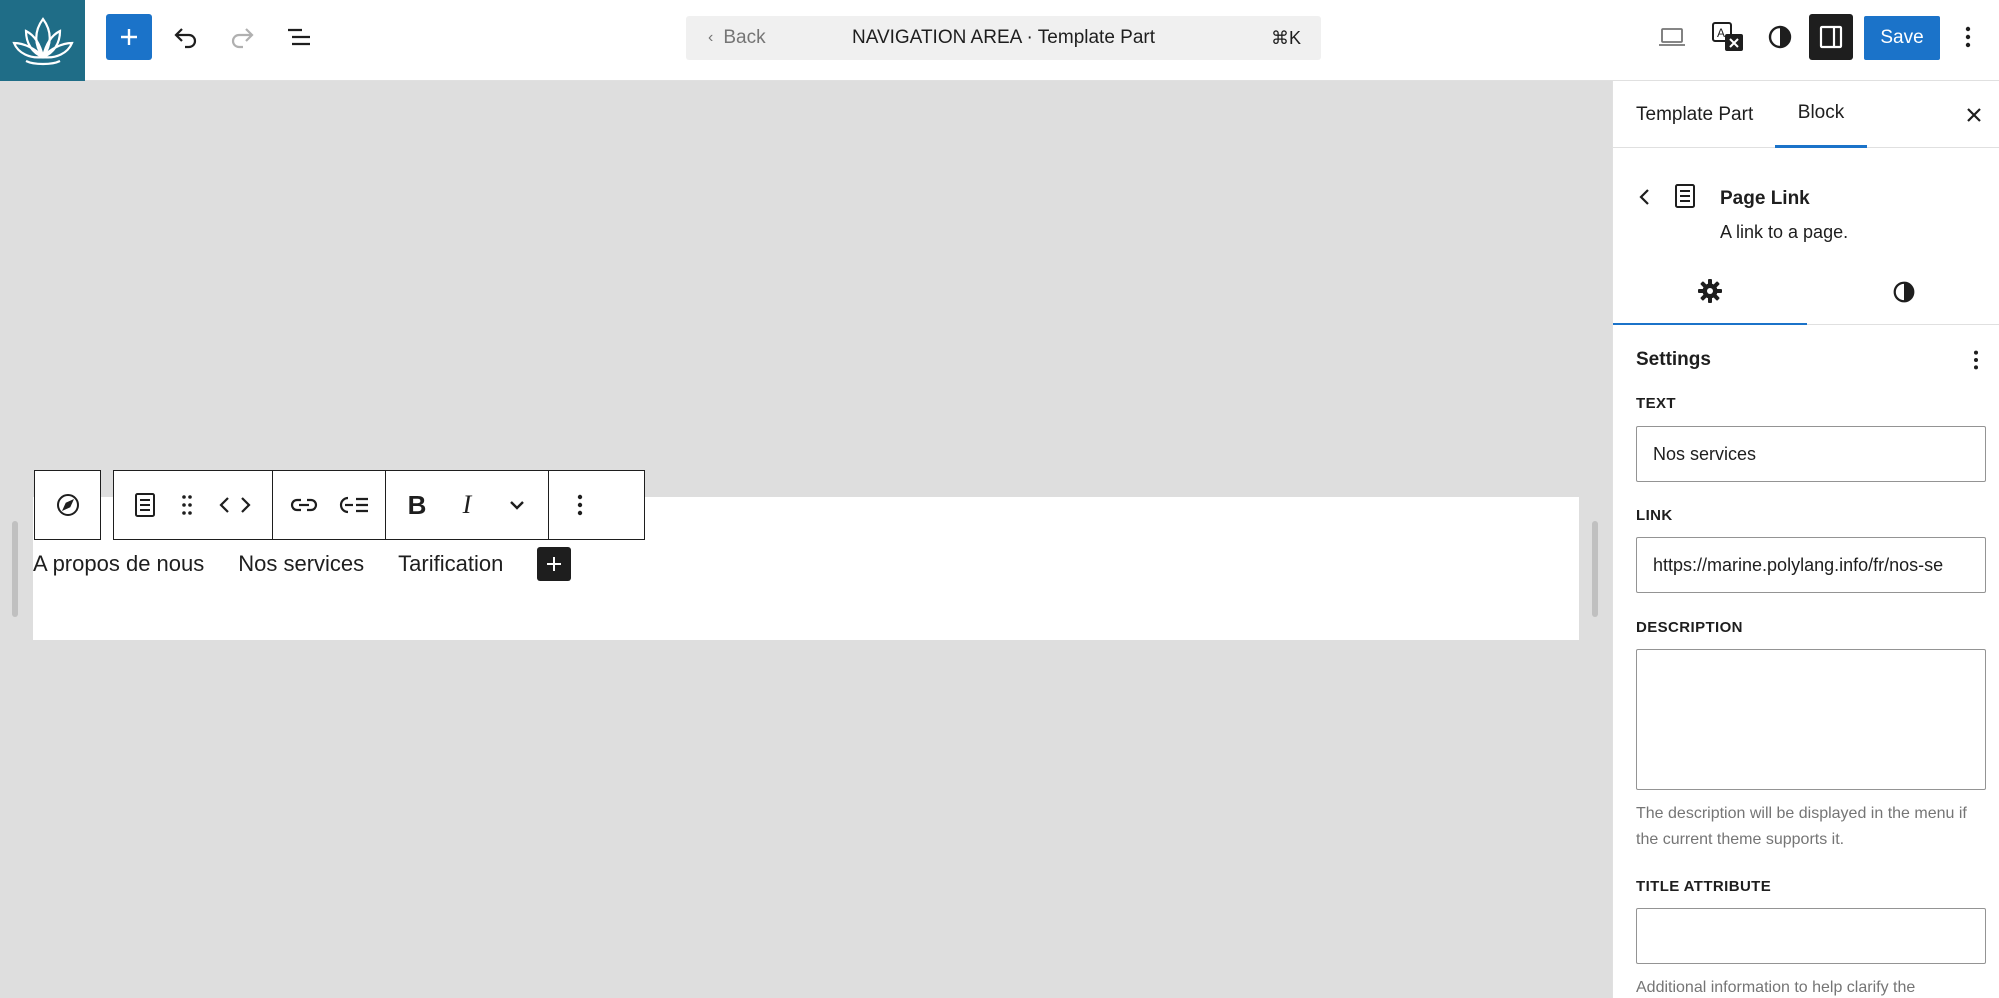 The image size is (1999, 998). What do you see at coordinates (1811, 565) in the screenshot?
I see `link-input` at bounding box center [1811, 565].